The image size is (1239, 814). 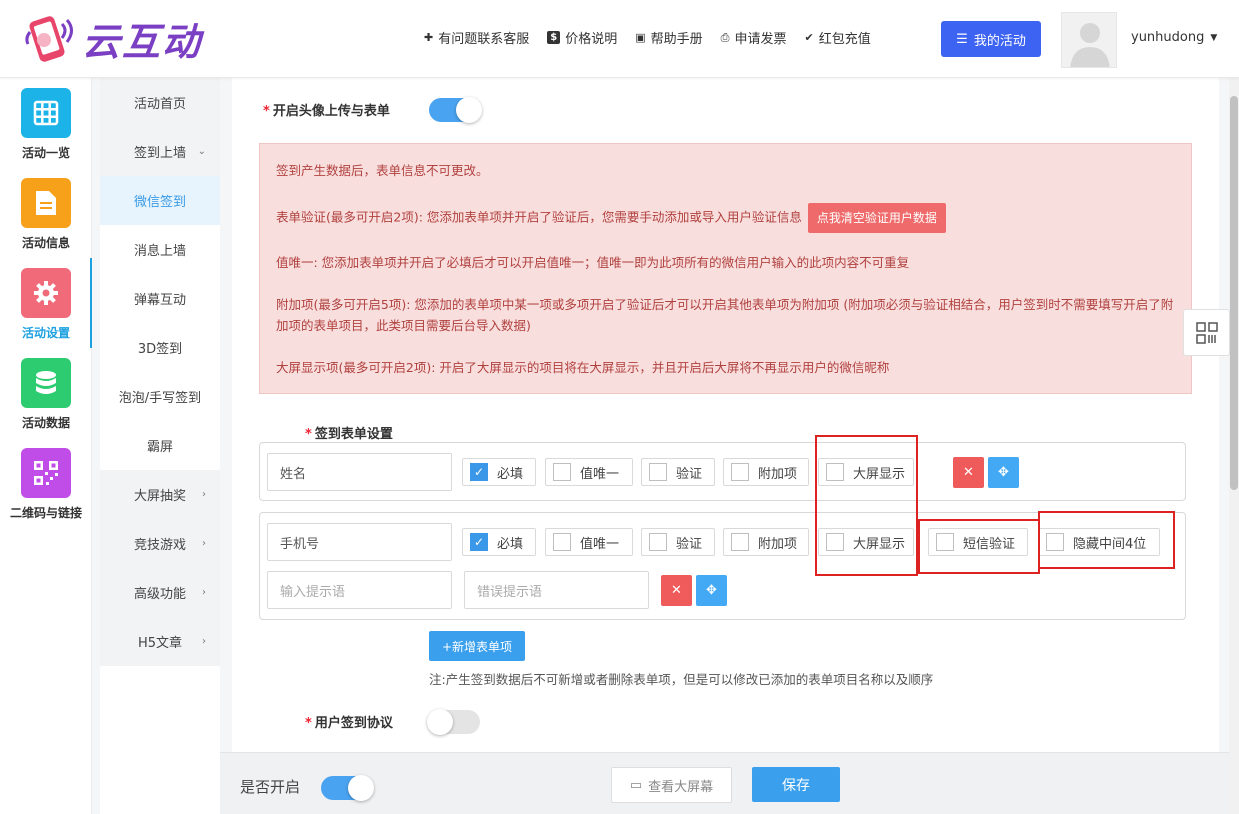 I want to click on submenu-label: 霸屏, so click(x=159, y=447).